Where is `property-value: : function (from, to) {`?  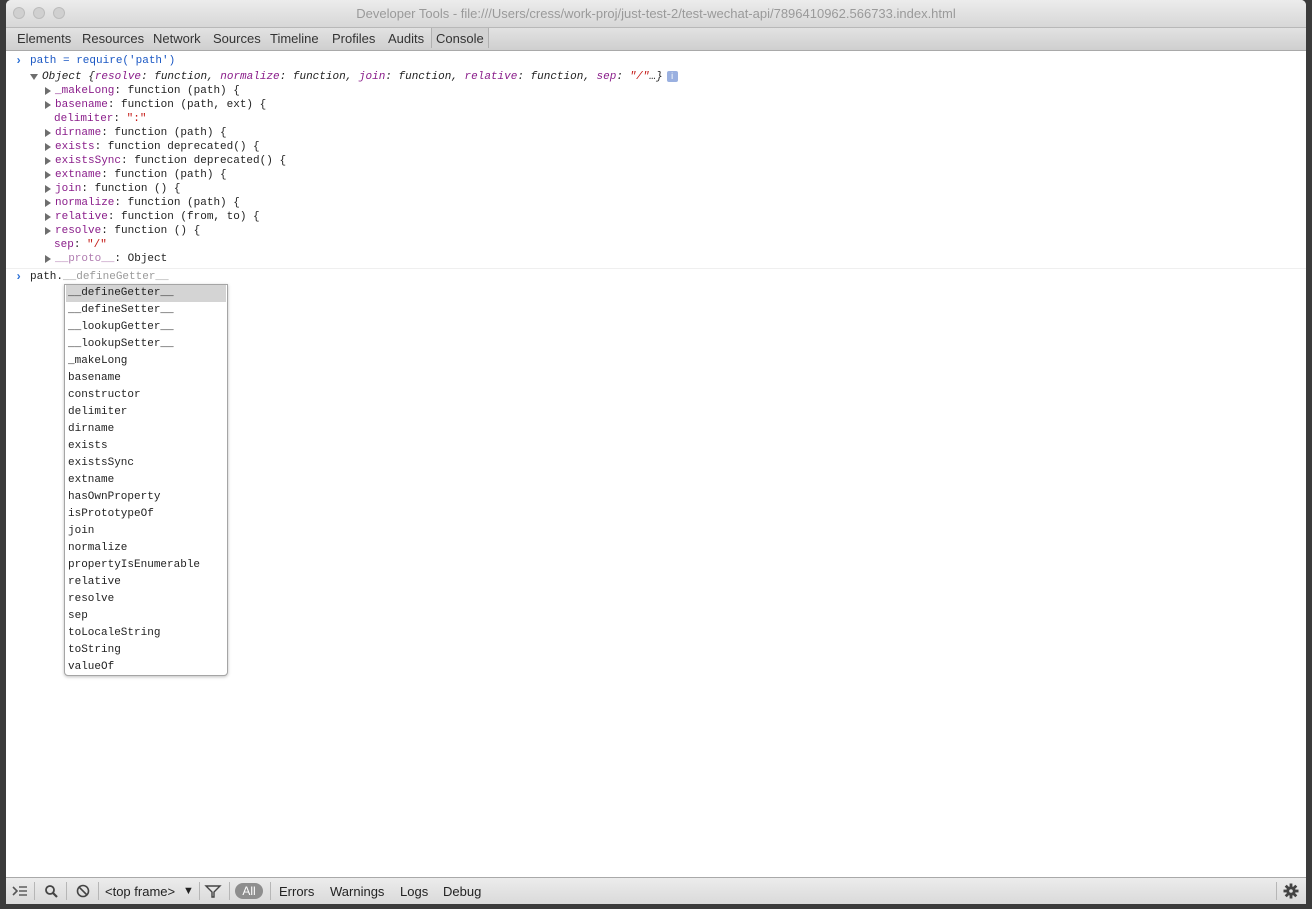 property-value: : function (from, to) { is located at coordinates (183, 217).